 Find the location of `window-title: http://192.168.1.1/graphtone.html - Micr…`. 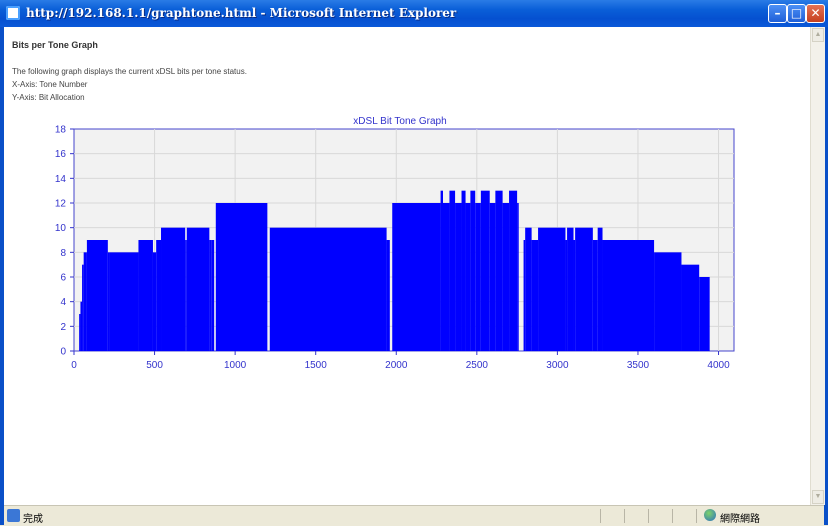

window-title: http://192.168.1.1/graphtone.html - Micr… is located at coordinates (241, 13).